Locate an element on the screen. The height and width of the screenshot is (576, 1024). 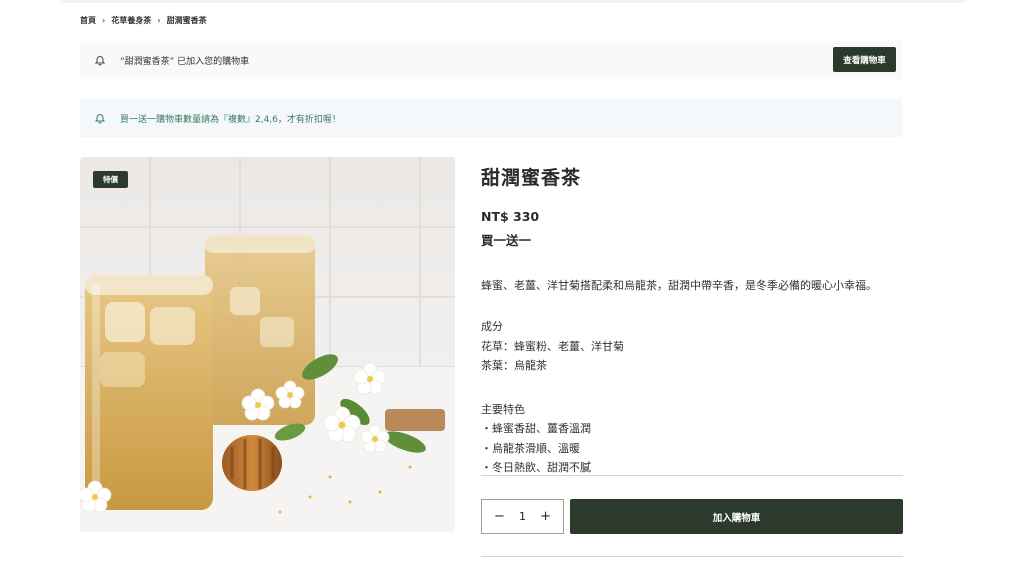
view-cart-button: 查看購物車 is located at coordinates (864, 59).